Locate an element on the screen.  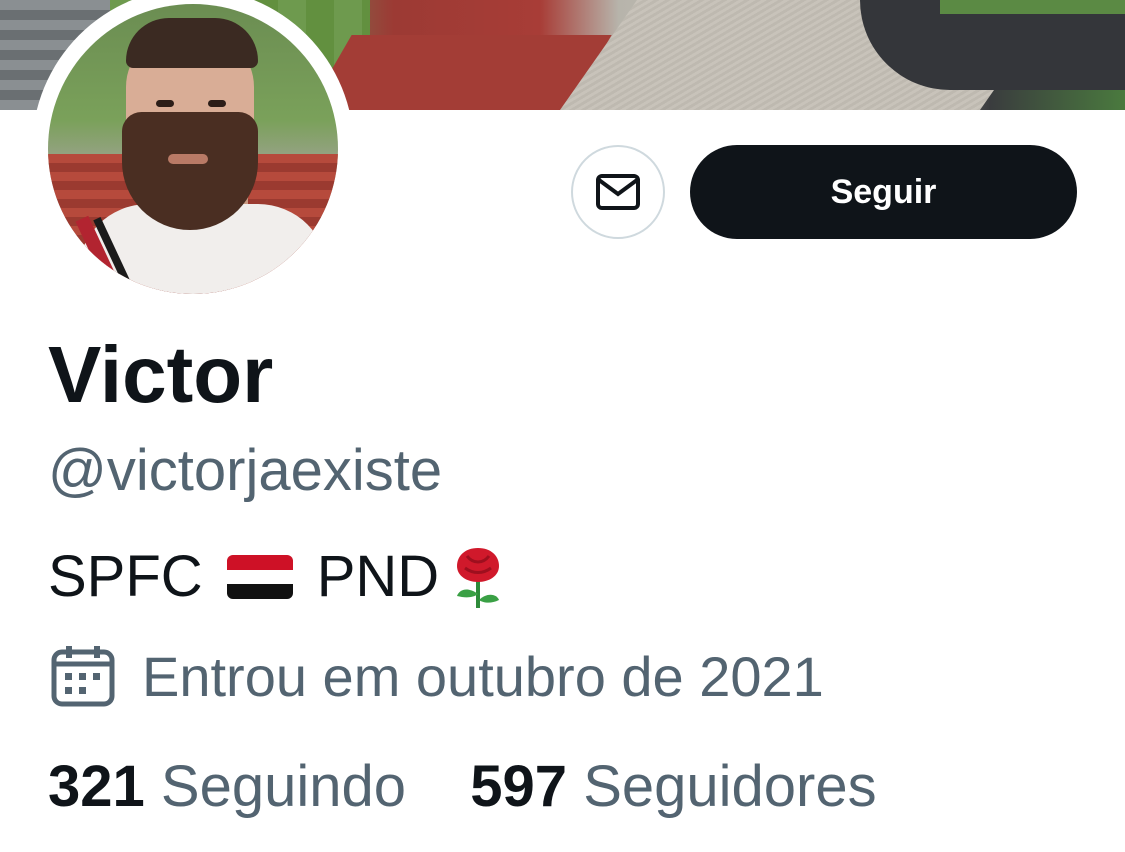
followers-label: Seguidores is located at coordinates (730, 786).